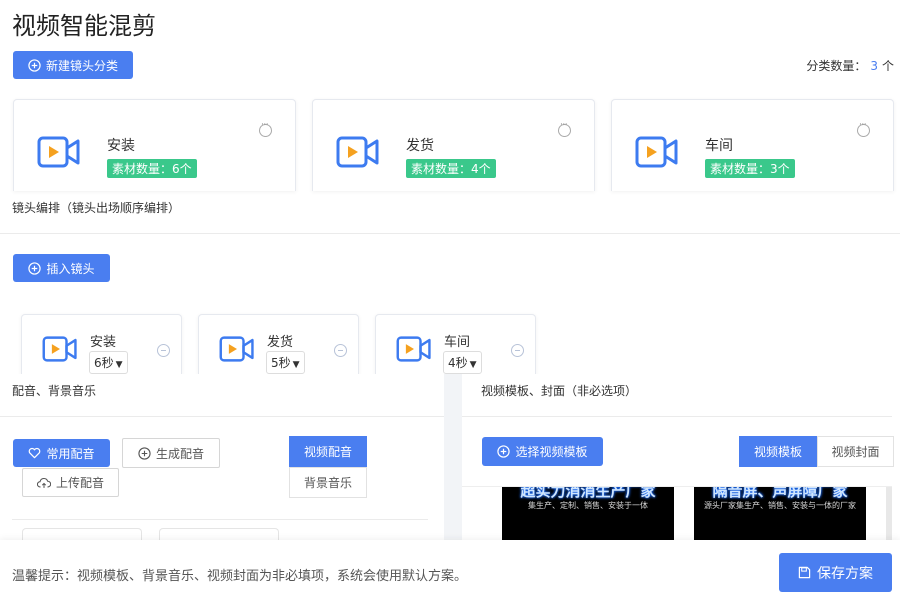 The height and width of the screenshot is (600, 900). I want to click on category-count-value: 3, so click(874, 66).